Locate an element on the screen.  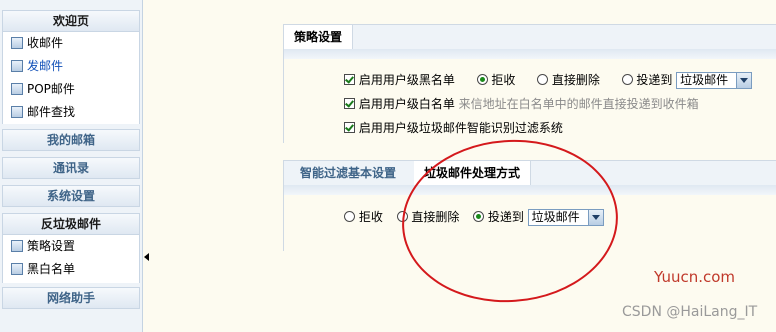
chevron-down-icon is located at coordinates (744, 80).